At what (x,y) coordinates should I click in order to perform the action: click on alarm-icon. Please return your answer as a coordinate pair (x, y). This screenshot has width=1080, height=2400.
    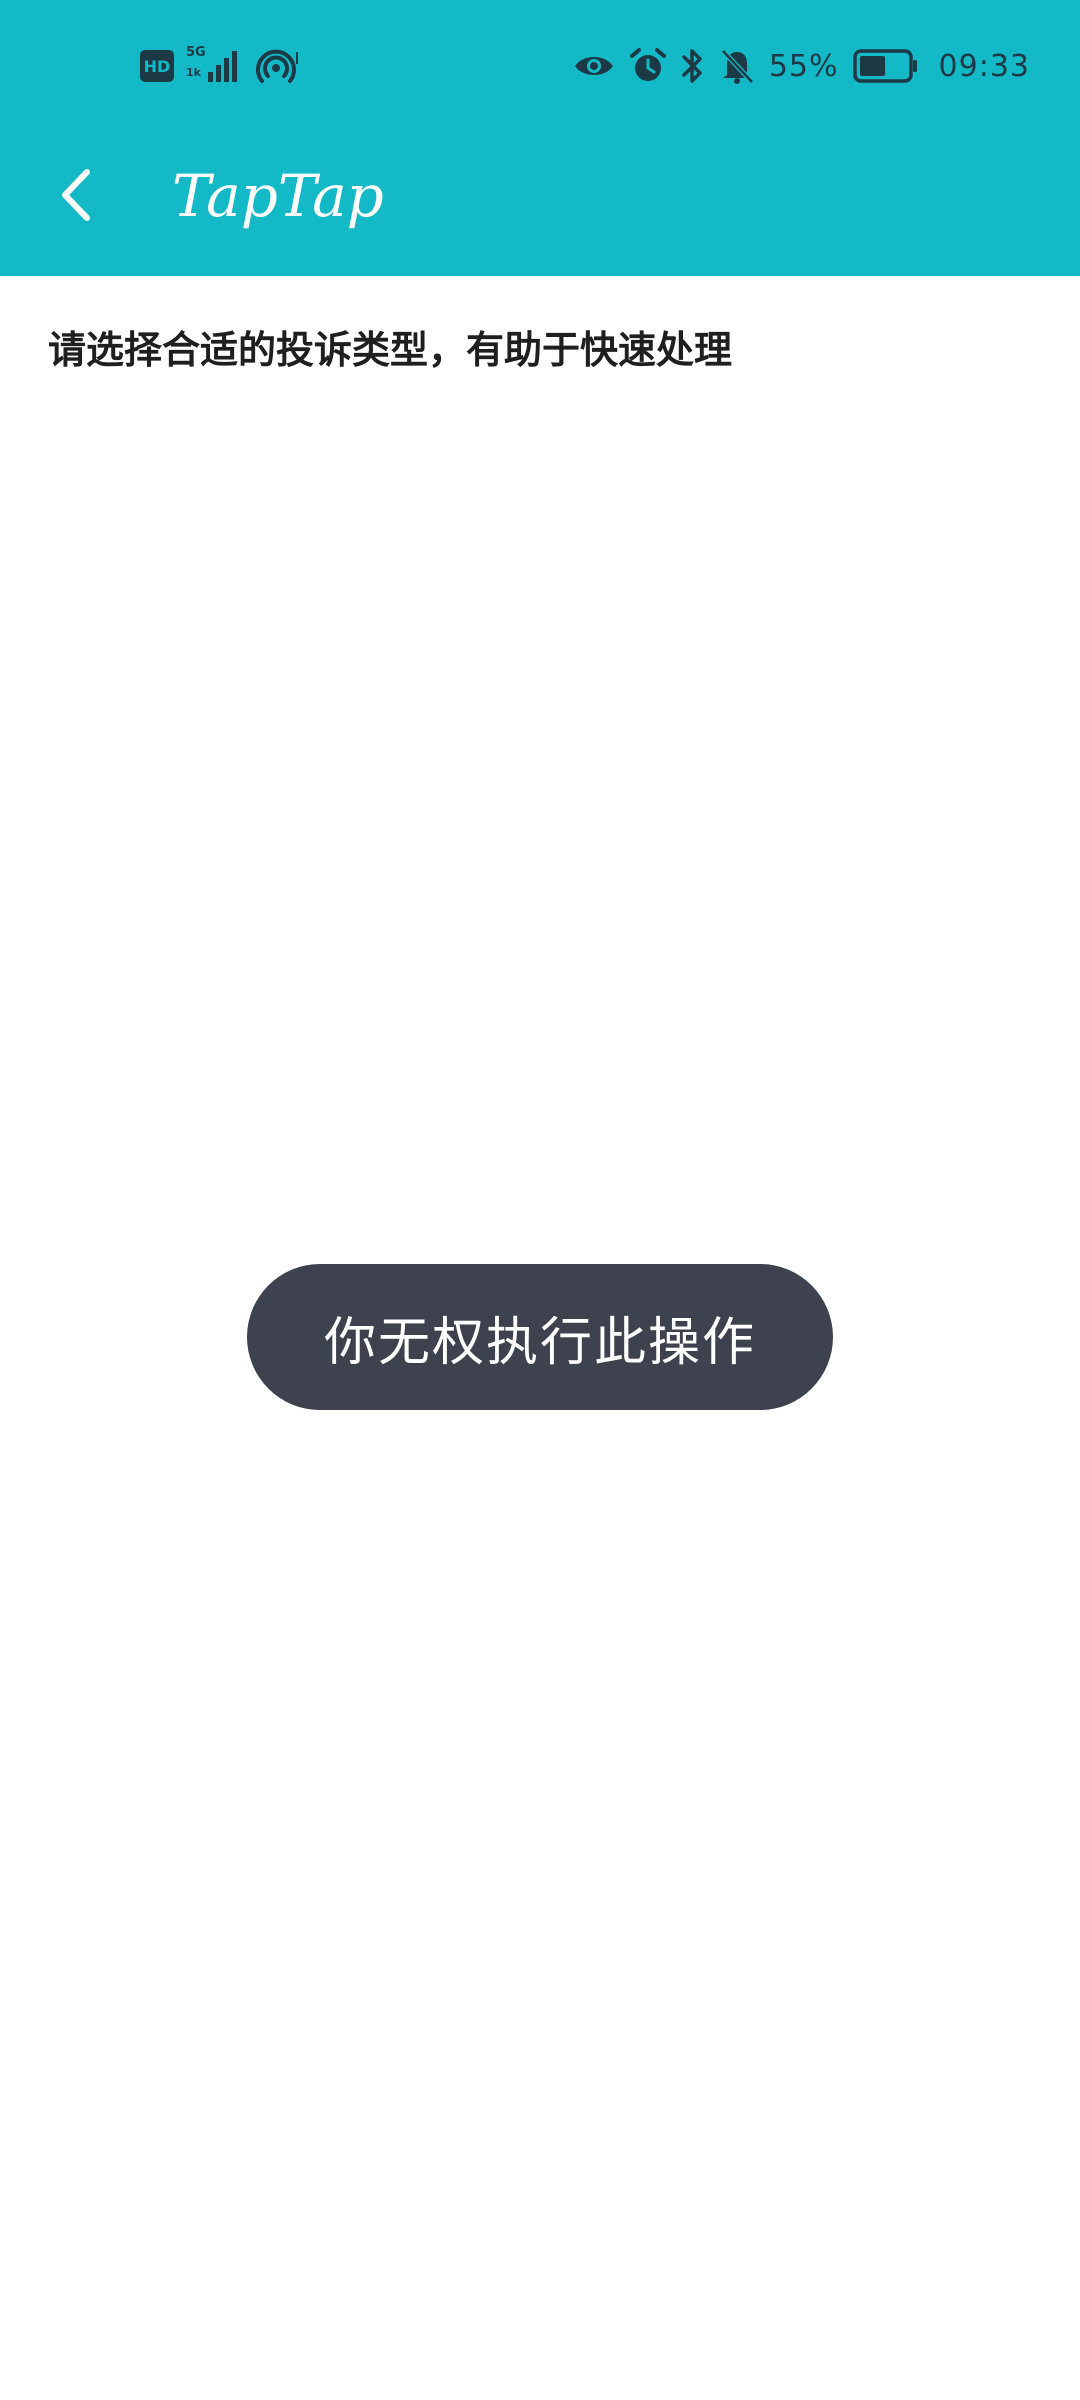
    Looking at the image, I should click on (648, 66).